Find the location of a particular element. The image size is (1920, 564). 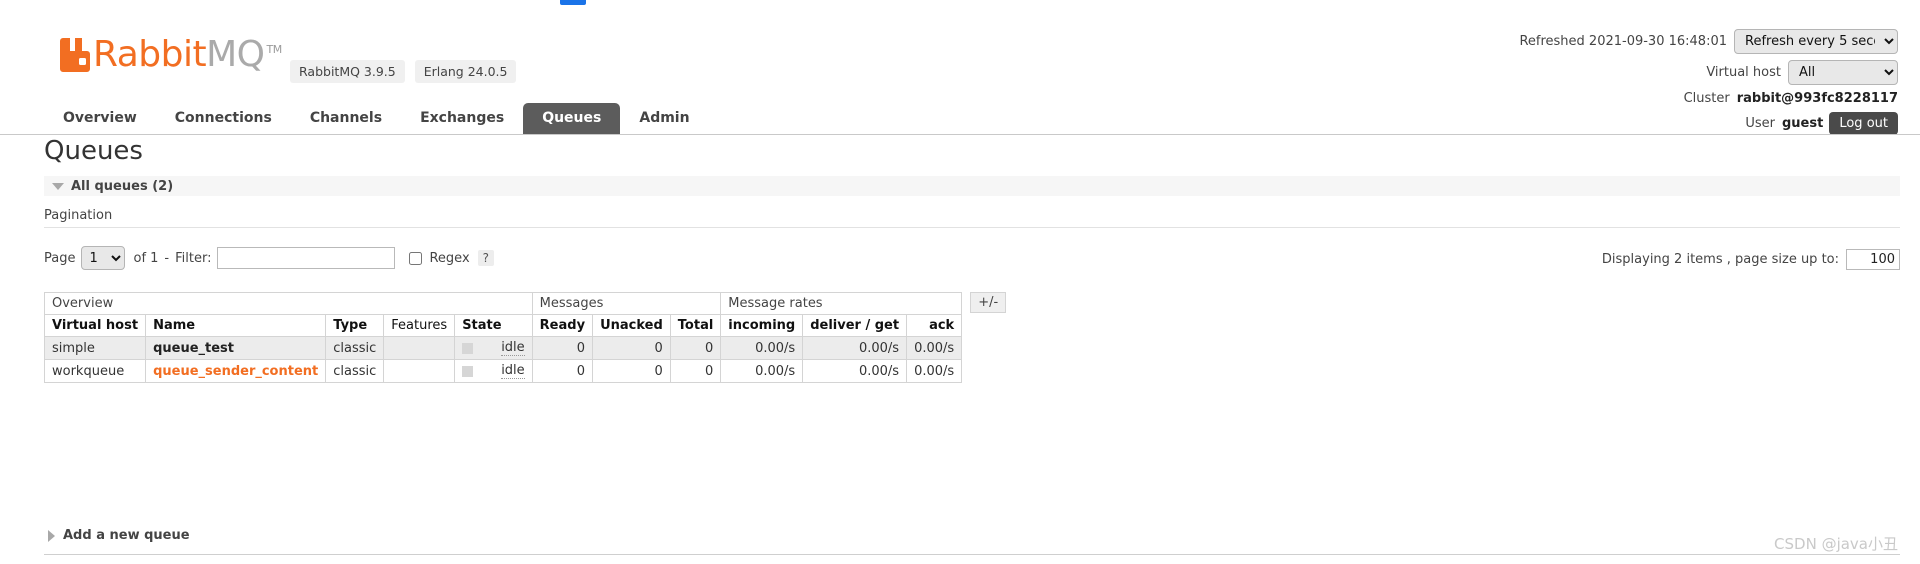

toggle-columns-button: +/- is located at coordinates (988, 302).